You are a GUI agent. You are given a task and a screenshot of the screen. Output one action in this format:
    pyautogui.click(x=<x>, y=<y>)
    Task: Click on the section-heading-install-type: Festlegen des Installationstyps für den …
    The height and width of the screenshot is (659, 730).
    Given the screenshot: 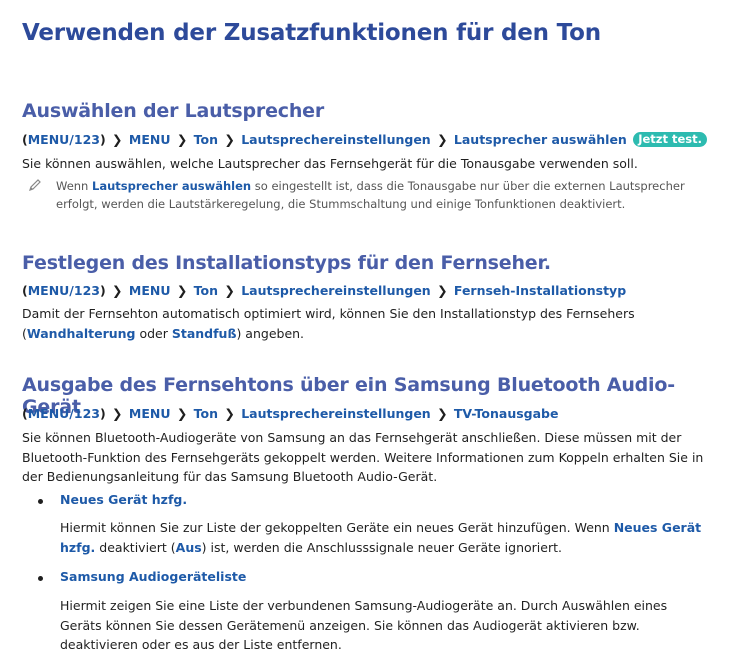 What is the action you would take?
    pyautogui.click(x=286, y=263)
    